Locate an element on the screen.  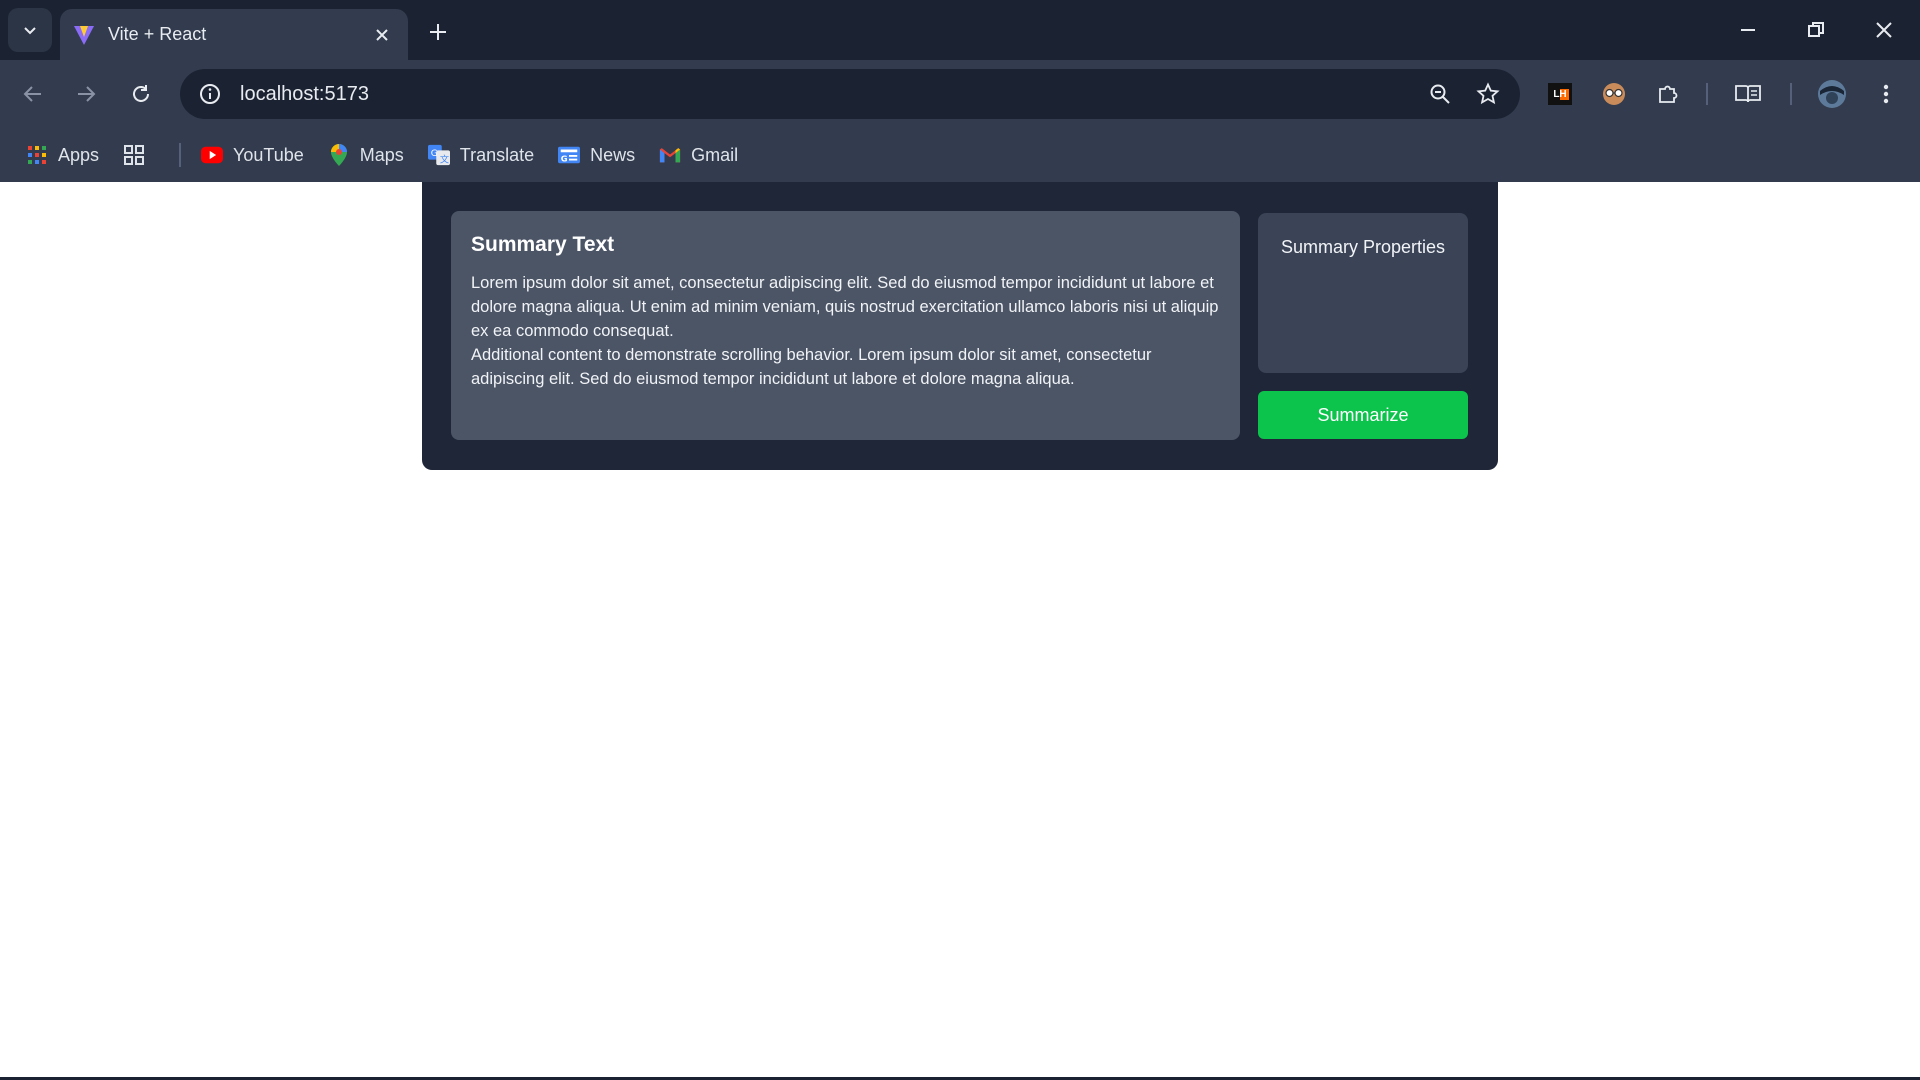
minimize-icon is located at coordinates (1748, 30).